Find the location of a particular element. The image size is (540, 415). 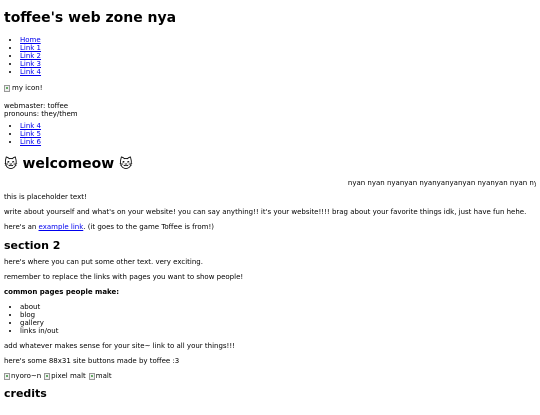

site-button-malt-alt: malt is located at coordinates (103, 376).